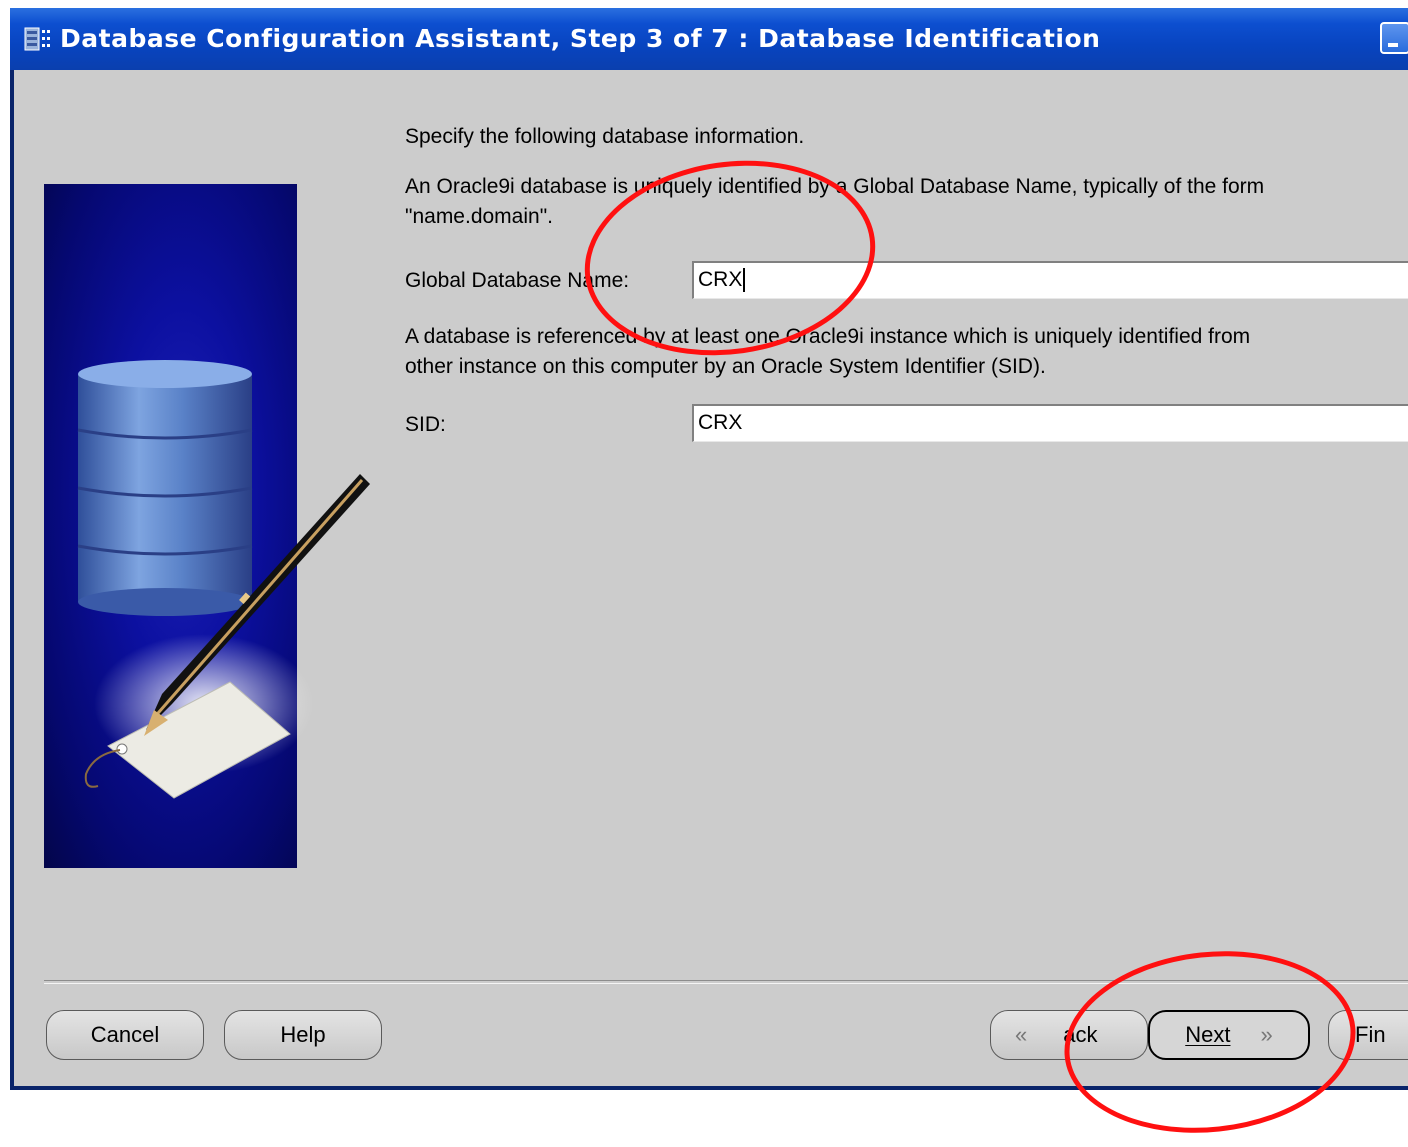 Image resolution: width=1408 pixels, height=1147 pixels. I want to click on global-database-name-value: CRX, so click(720, 279).